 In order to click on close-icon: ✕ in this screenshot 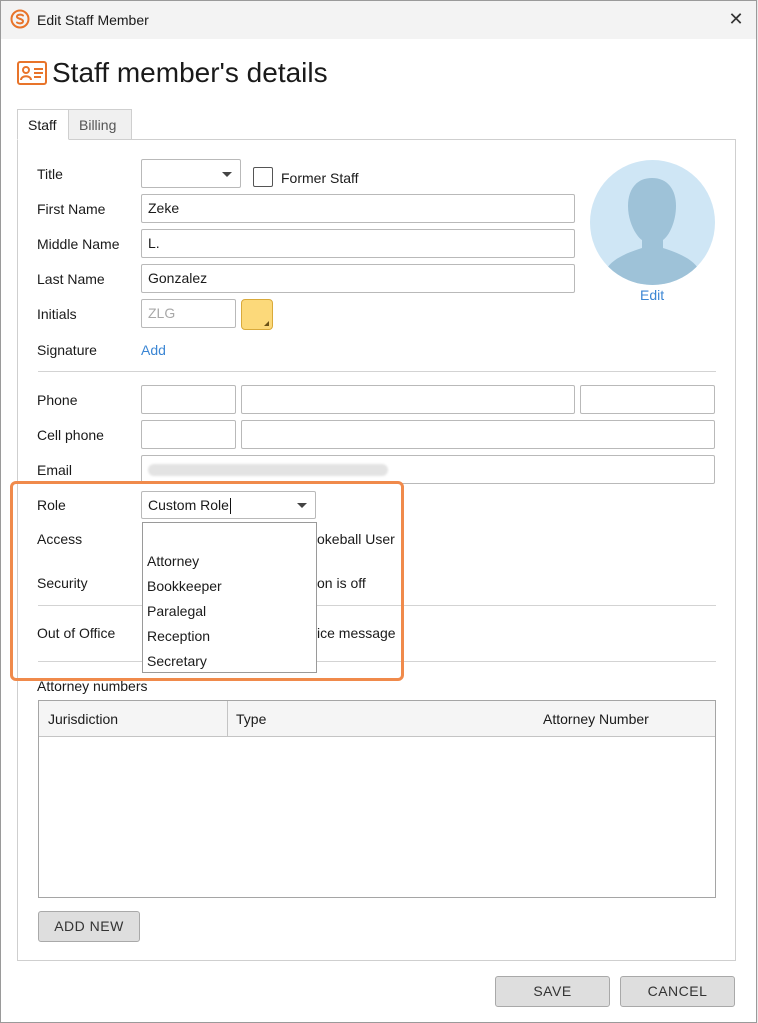, I will do `click(736, 19)`.